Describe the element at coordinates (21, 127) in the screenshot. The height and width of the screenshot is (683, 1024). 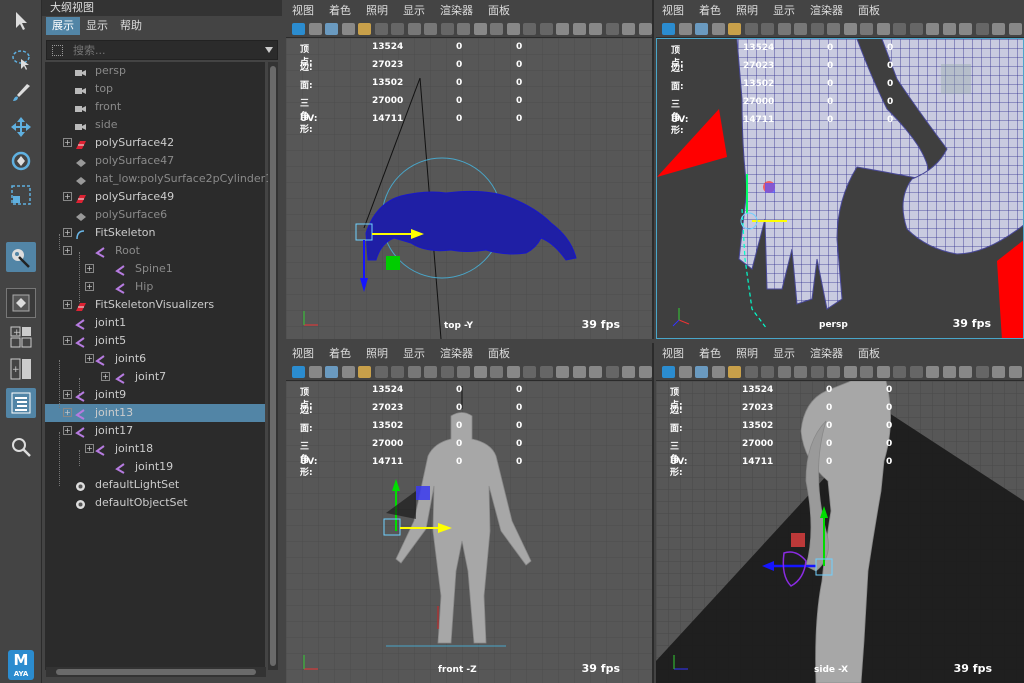
I see `move-tool-icon` at that location.